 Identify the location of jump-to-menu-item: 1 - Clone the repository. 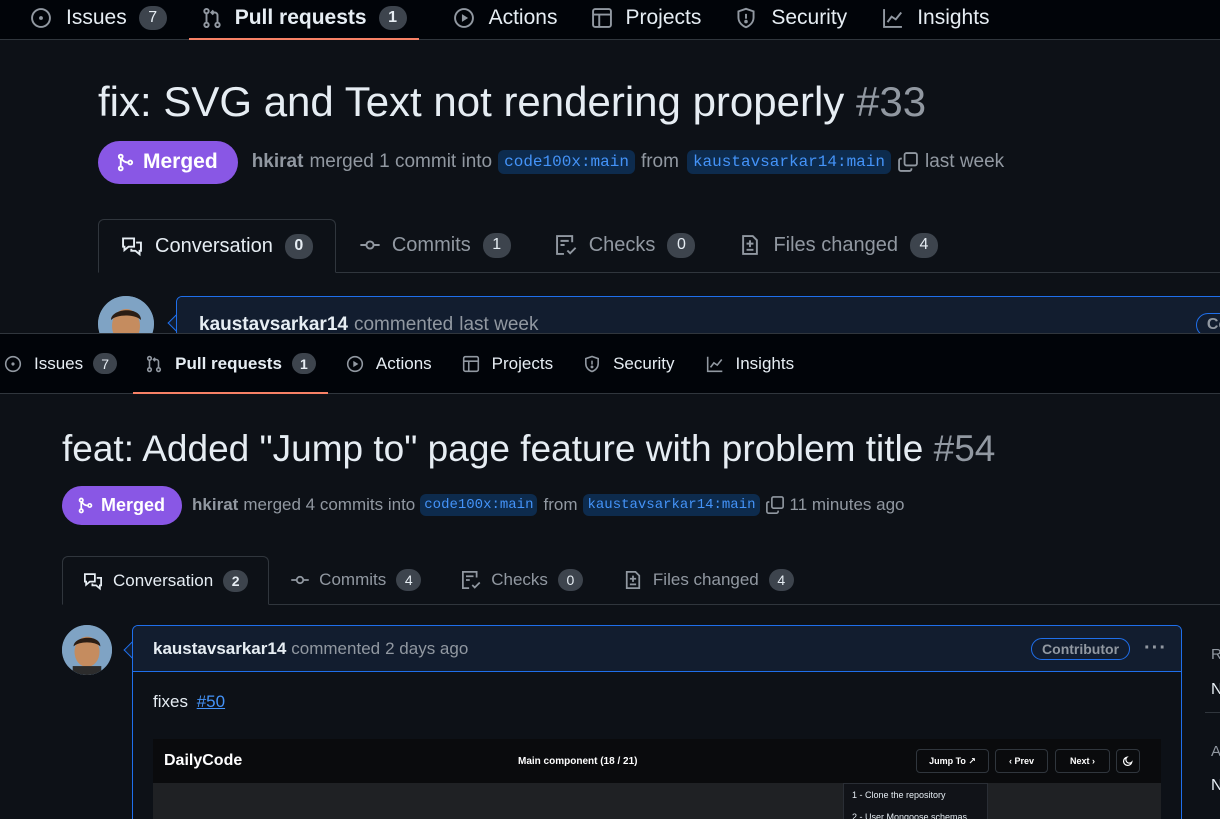
(915, 795).